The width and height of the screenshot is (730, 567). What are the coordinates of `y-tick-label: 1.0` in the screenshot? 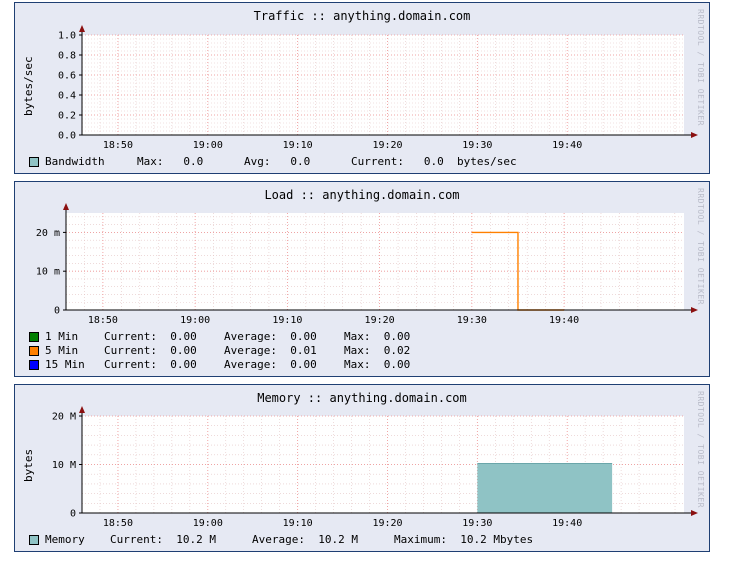 It's located at (67, 36).